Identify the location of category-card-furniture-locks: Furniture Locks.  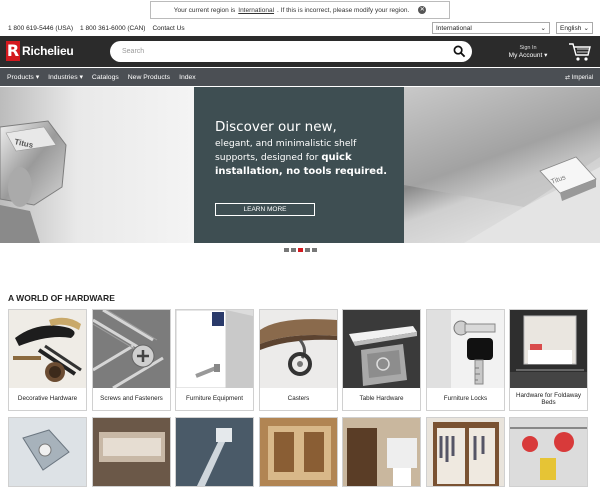
(465, 360).